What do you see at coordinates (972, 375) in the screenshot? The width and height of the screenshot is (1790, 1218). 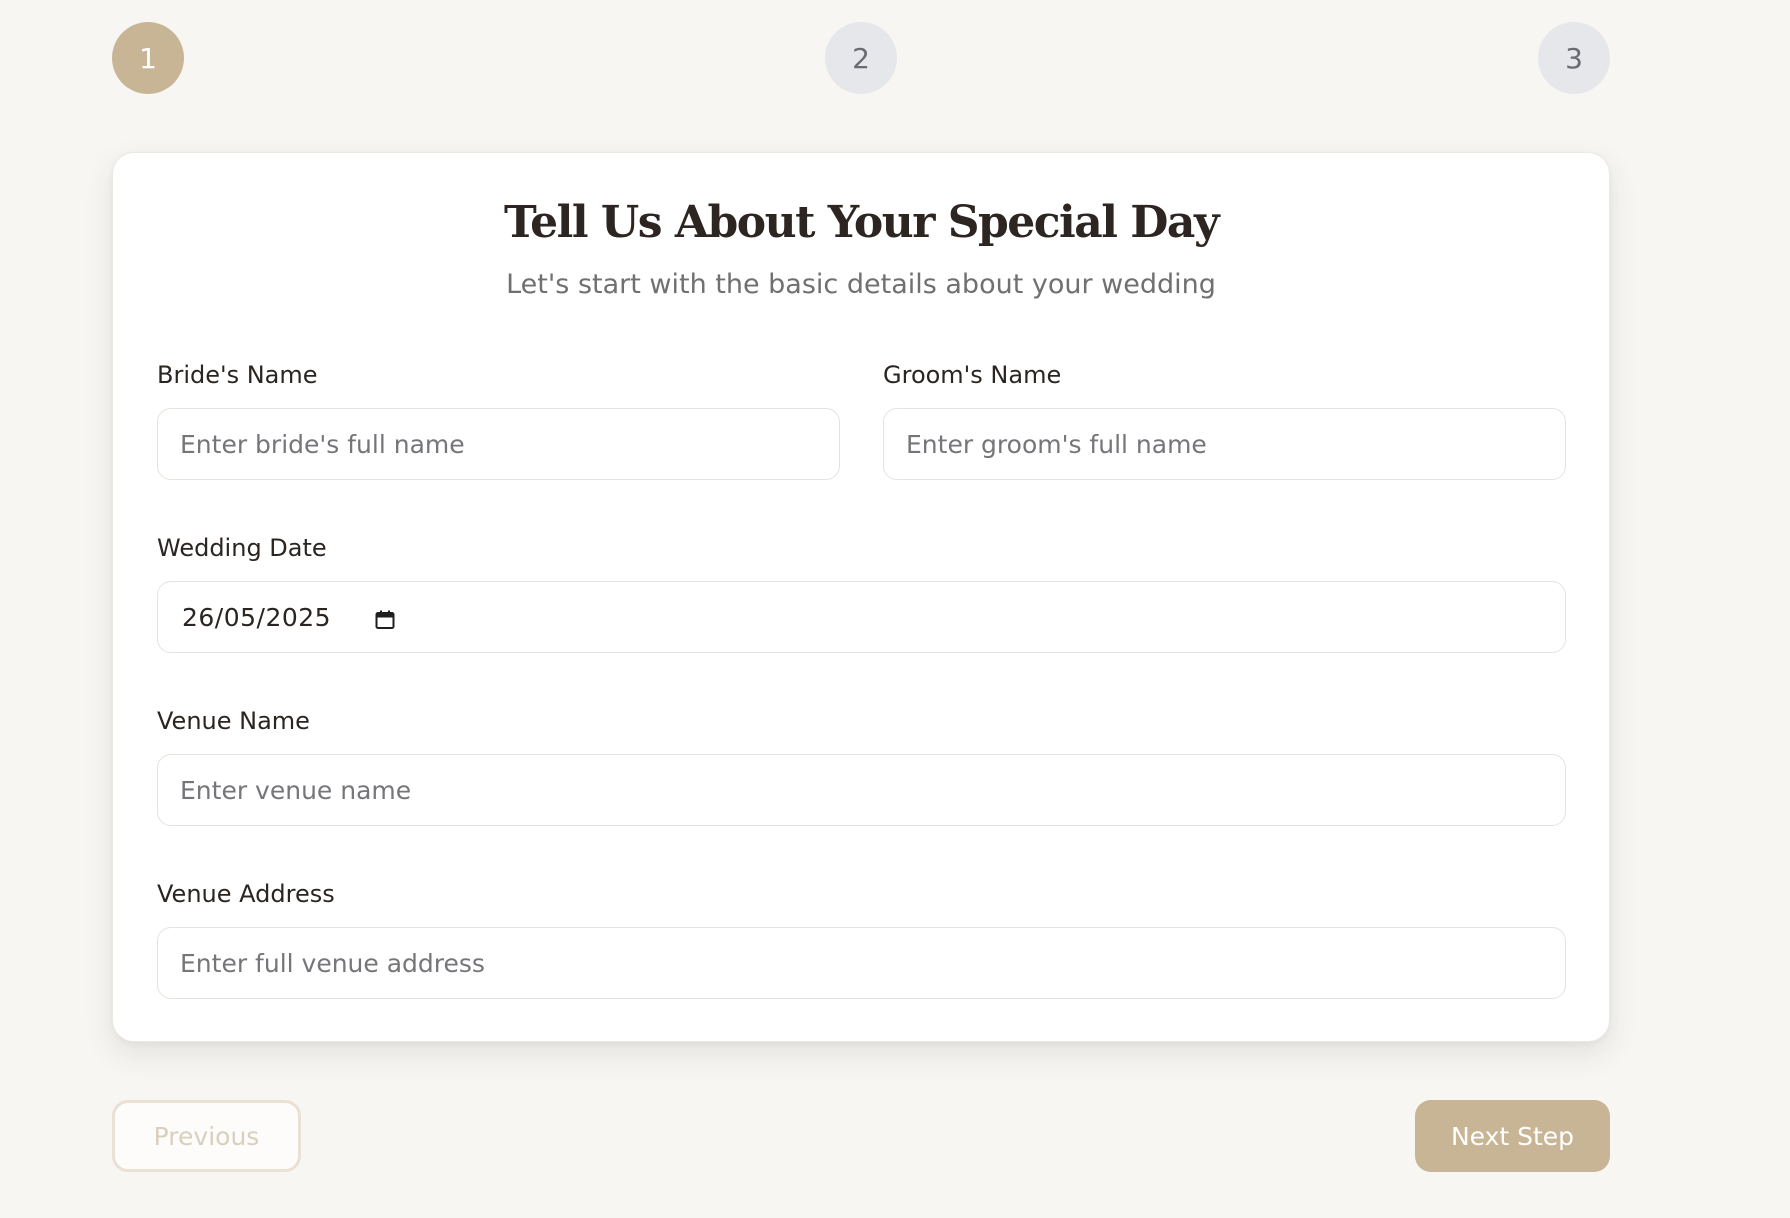 I see `groom-name-label: Groom's Name` at bounding box center [972, 375].